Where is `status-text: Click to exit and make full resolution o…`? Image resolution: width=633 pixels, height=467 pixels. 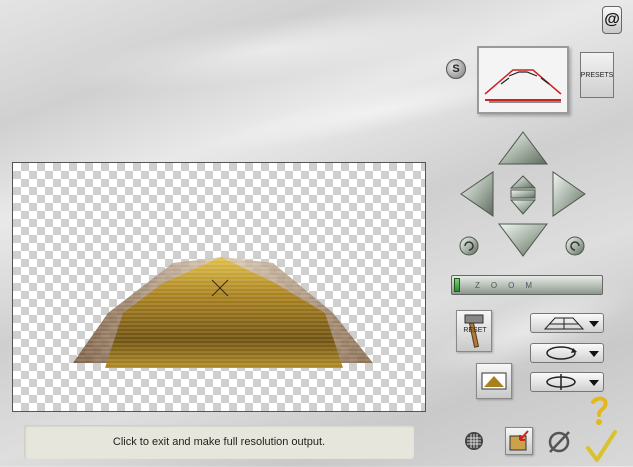
status-text: Click to exit and make full resolution o… is located at coordinates (219, 442).